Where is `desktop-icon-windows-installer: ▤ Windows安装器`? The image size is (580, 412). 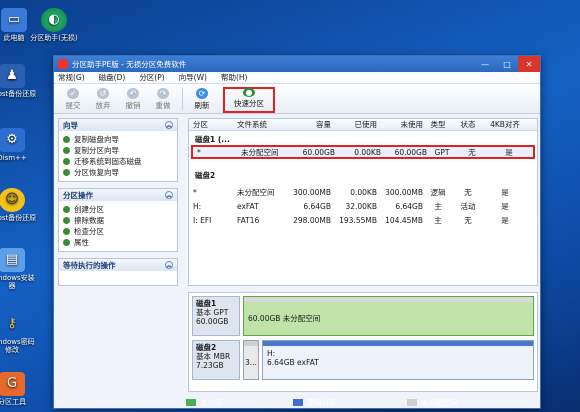
desktop-icon-windows-installer: ▤ Windows安装器 is located at coordinates (19, 269).